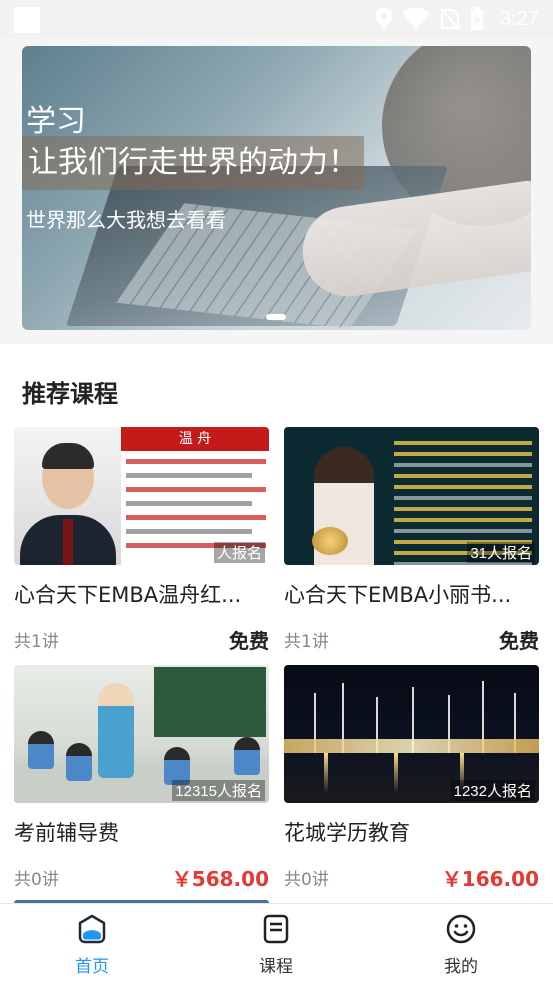 This screenshot has height=985, width=553. I want to click on no-sim-icon, so click(450, 19).